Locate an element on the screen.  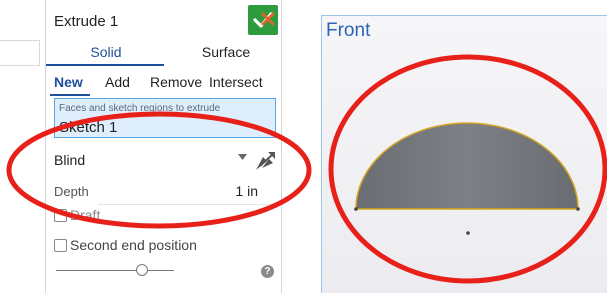
depth-underline is located at coordinates (188, 204).